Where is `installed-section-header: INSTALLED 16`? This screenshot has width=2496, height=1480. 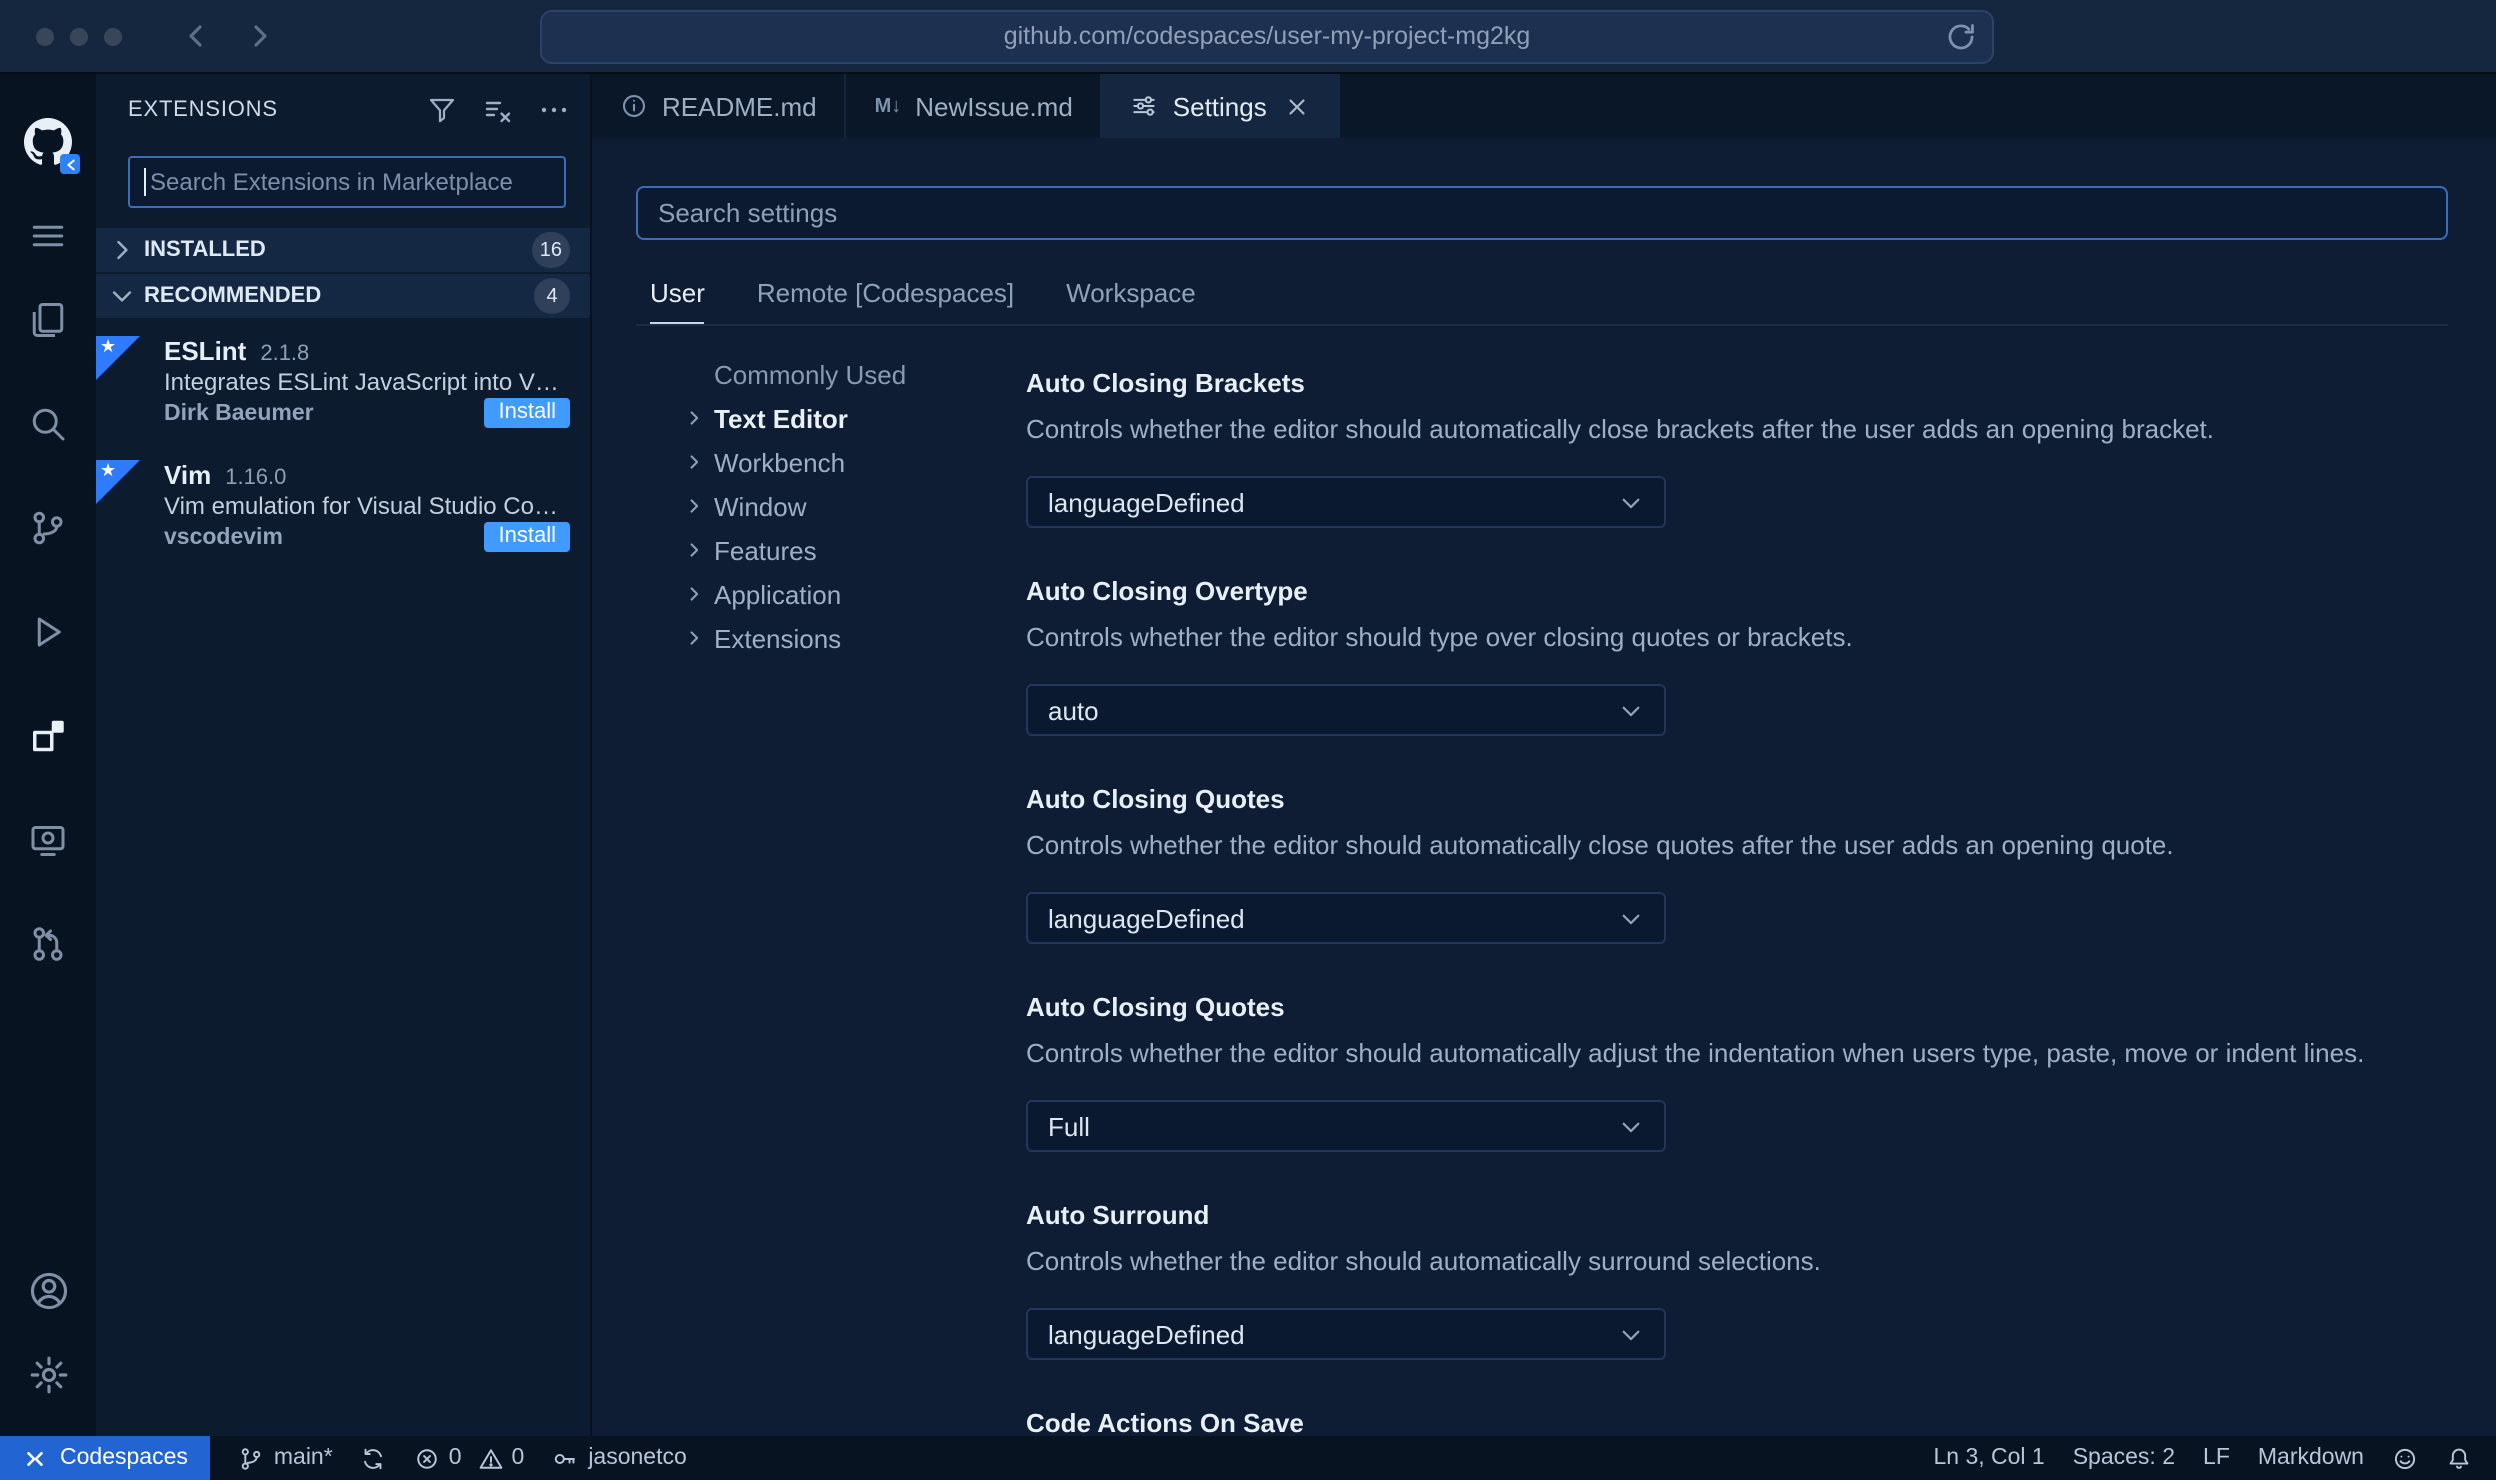 installed-section-header: INSTALLED 16 is located at coordinates (343, 250).